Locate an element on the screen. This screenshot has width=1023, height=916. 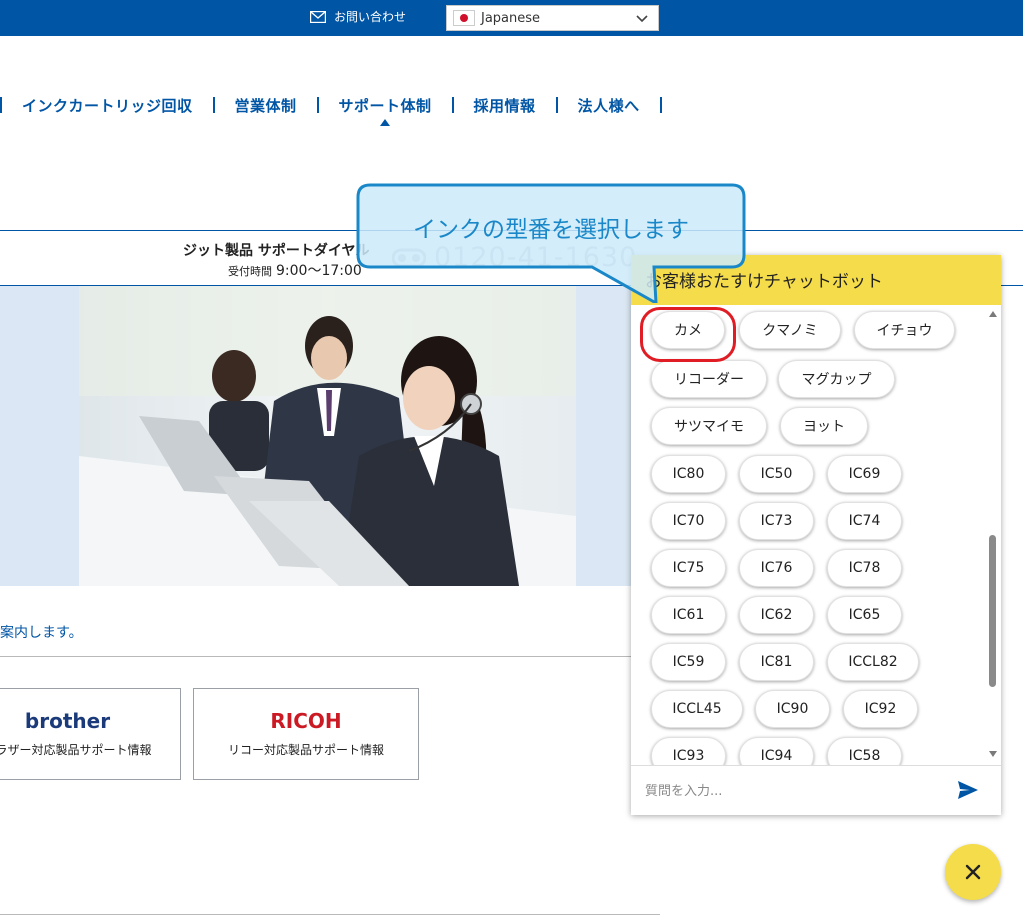
language-select: Japanese is located at coordinates (552, 18).